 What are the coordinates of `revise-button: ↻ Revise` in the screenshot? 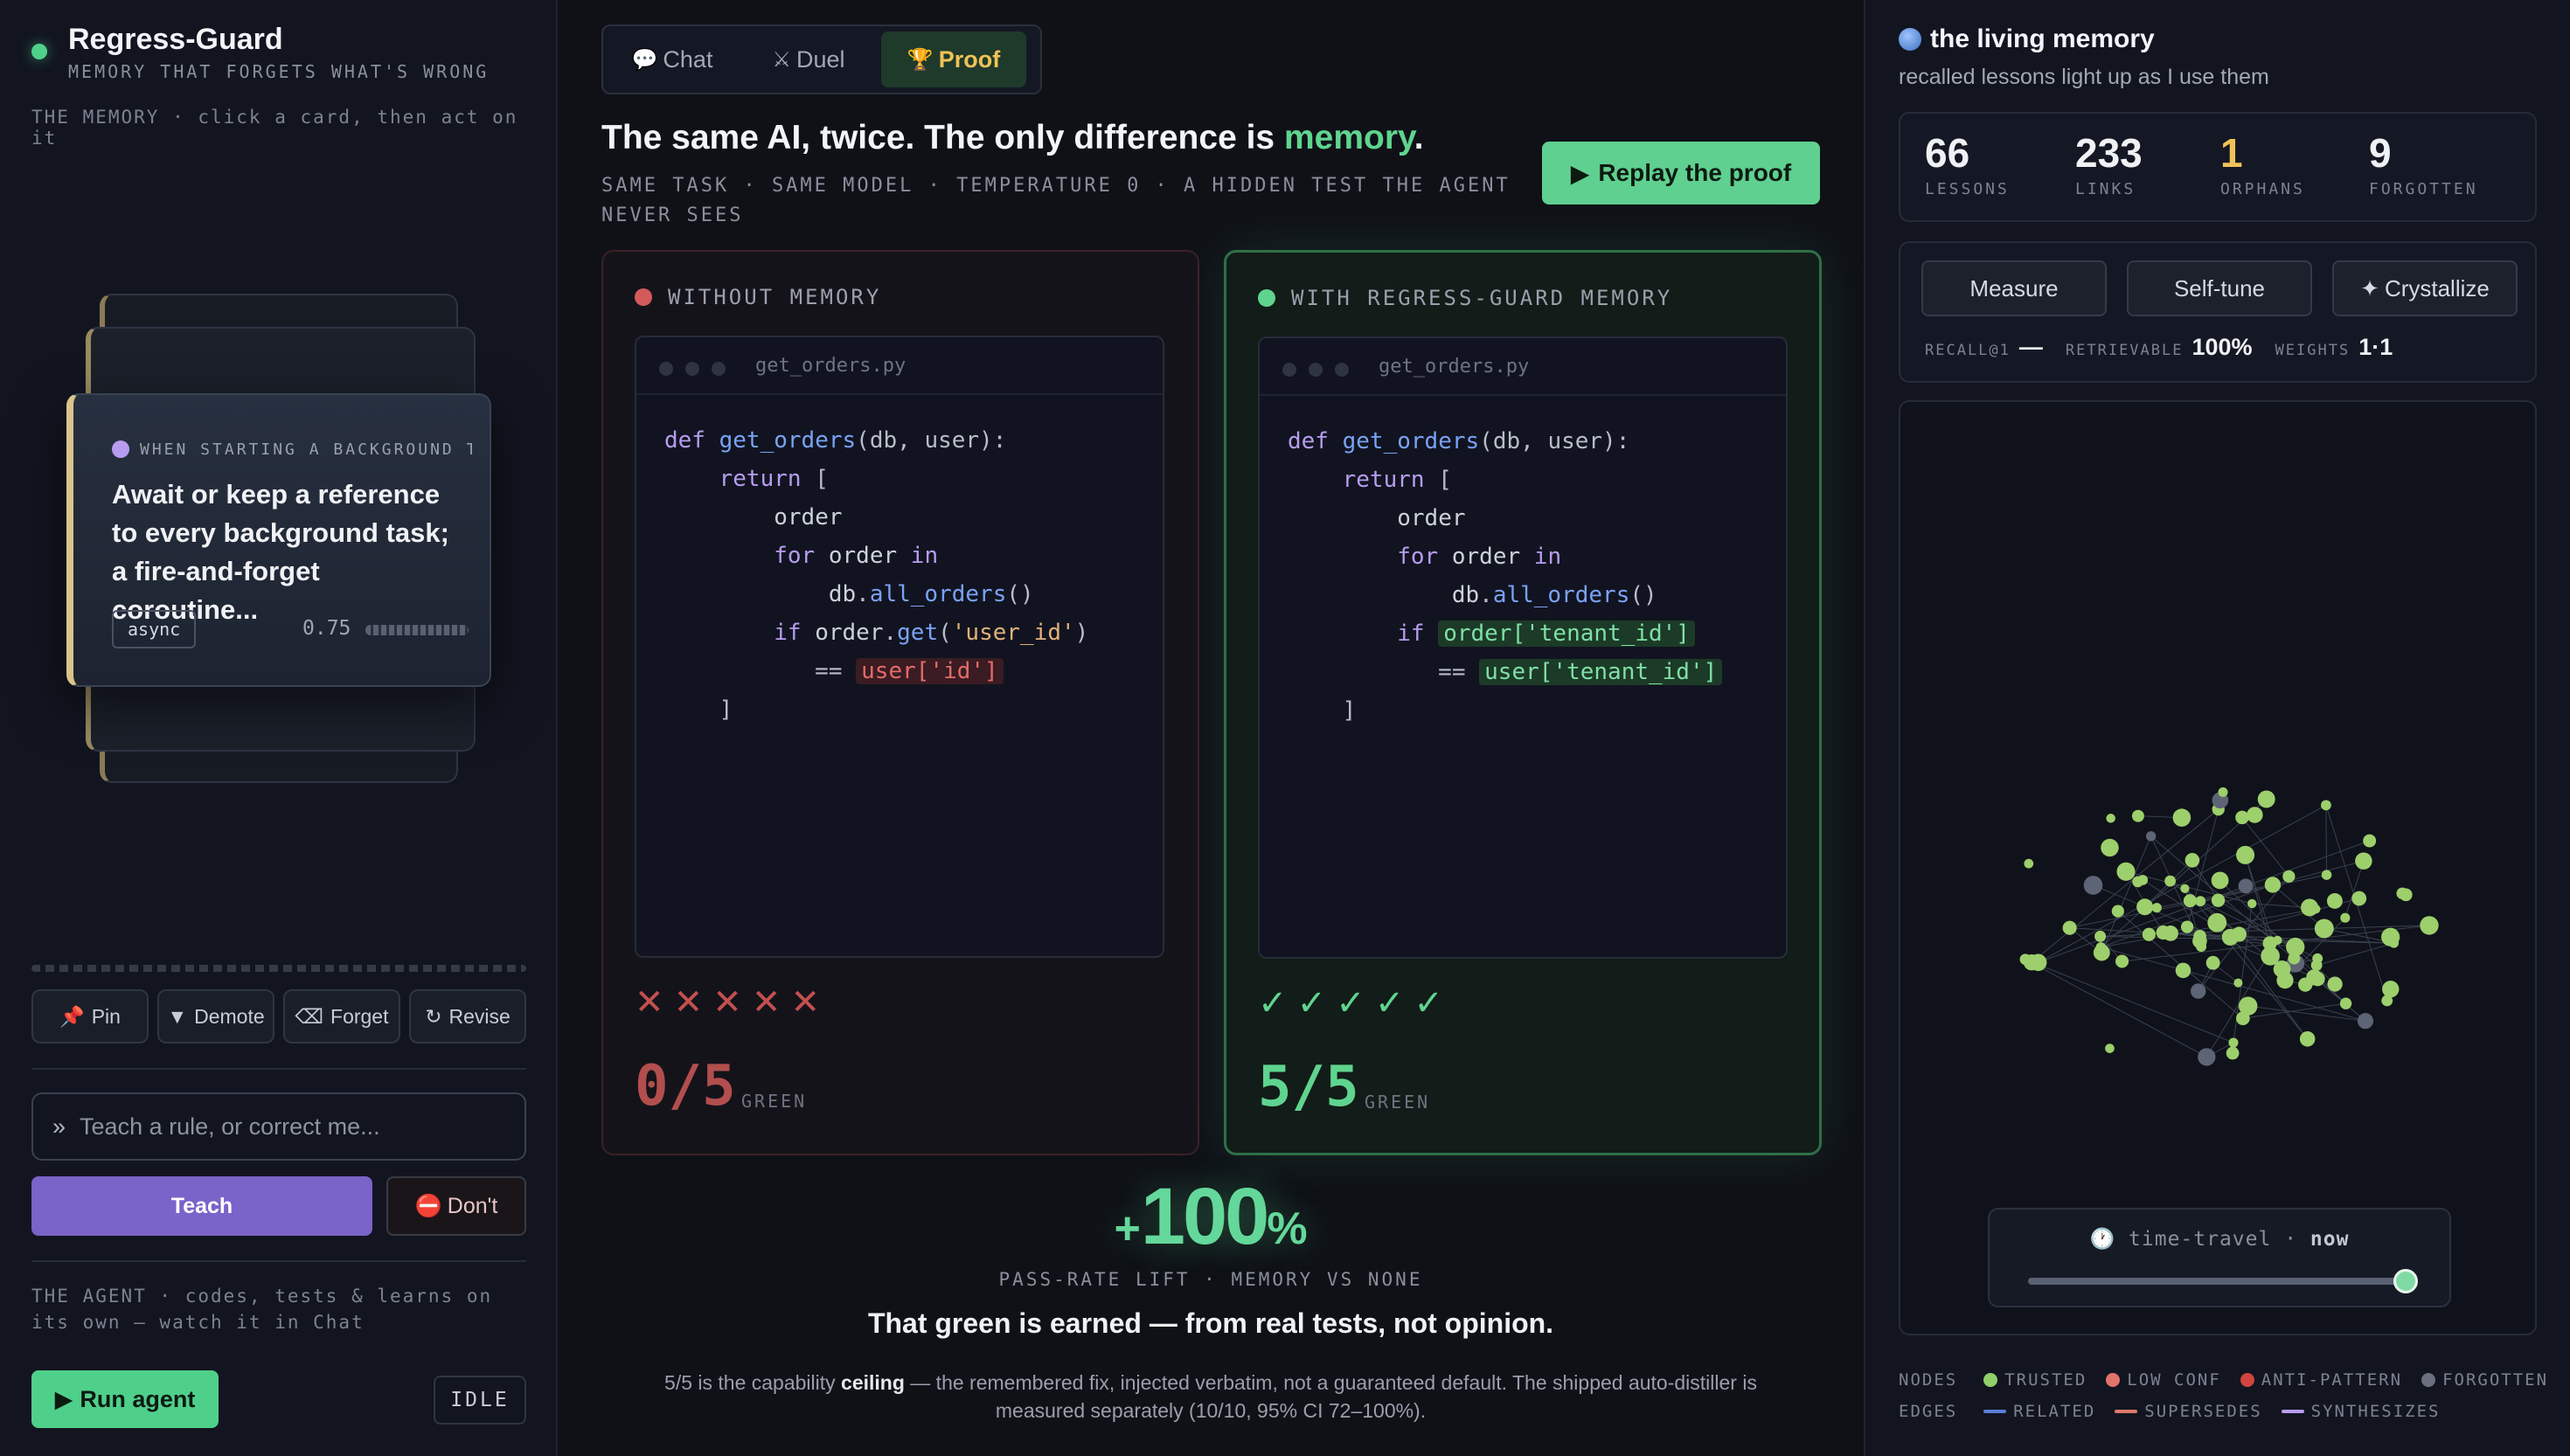 It's located at (467, 1016).